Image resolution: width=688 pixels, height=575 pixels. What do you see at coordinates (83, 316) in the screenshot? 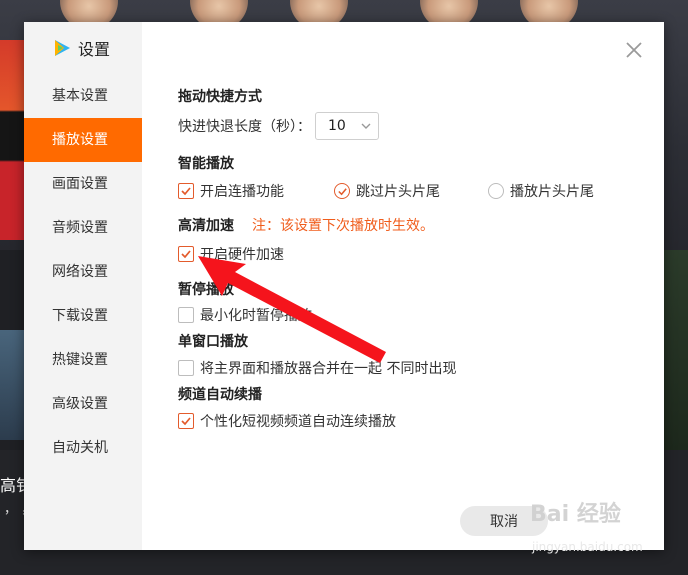
I see `sidebar-item-download: 下载设置` at bounding box center [83, 316].